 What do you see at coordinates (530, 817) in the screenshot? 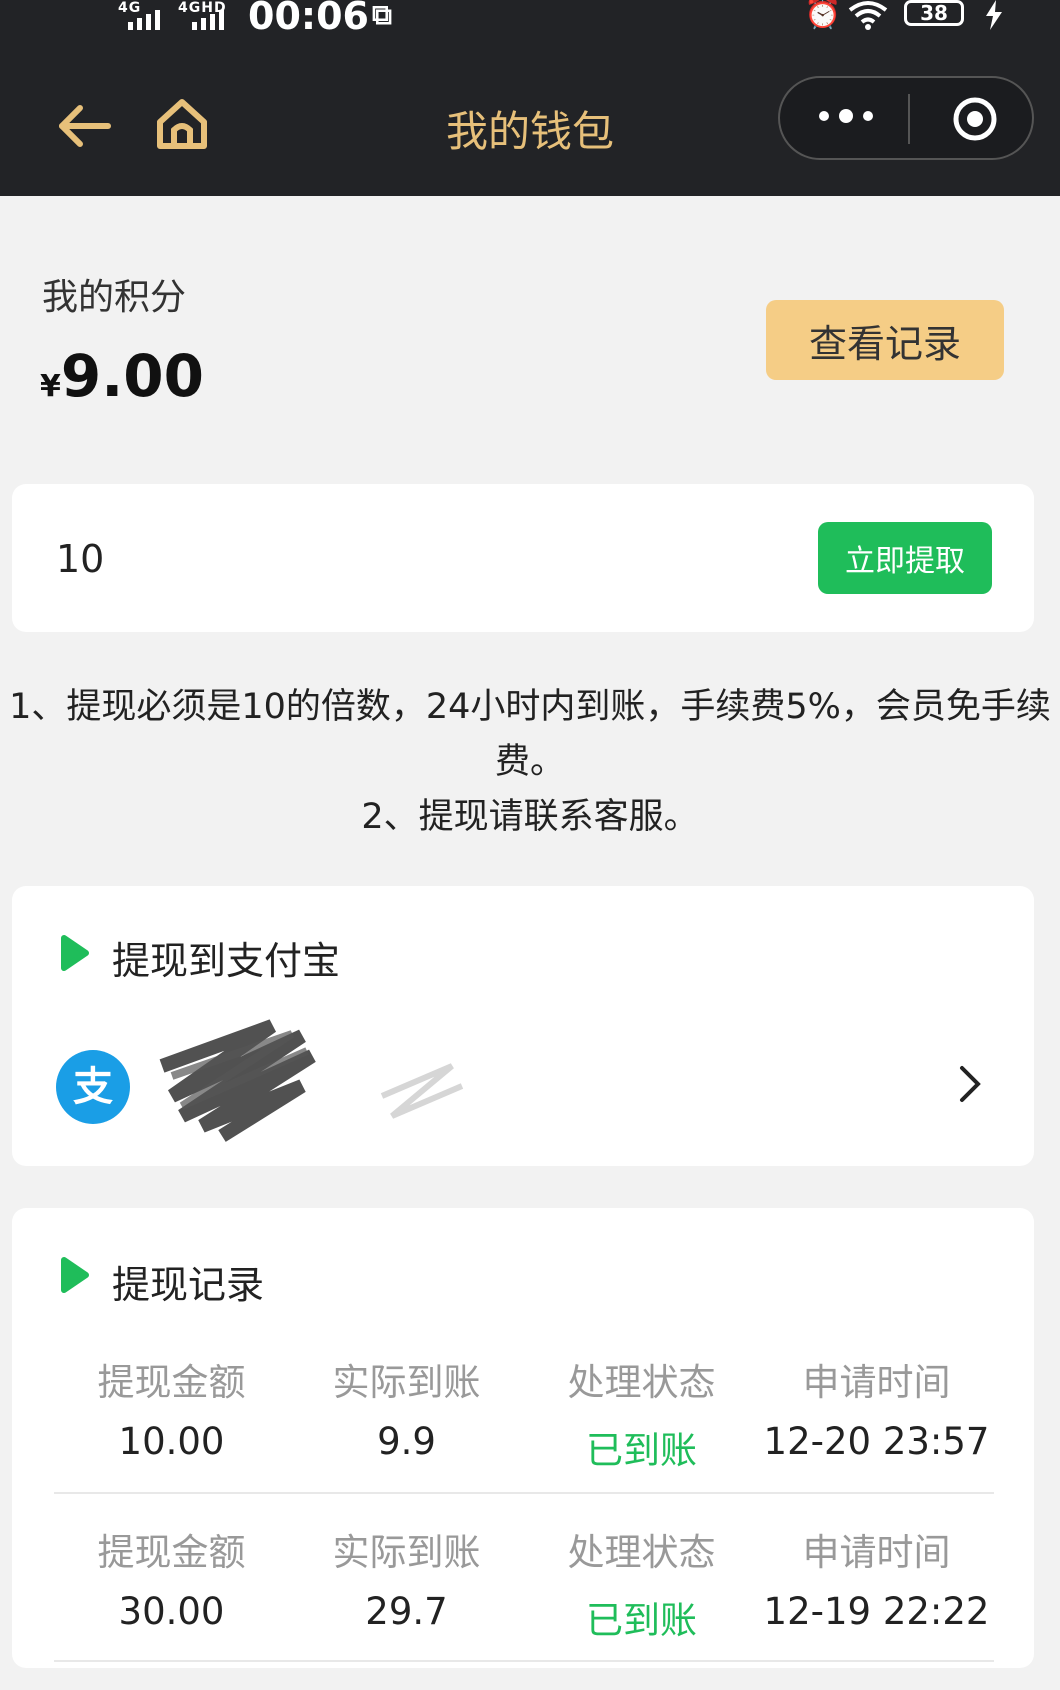
I see `notice-line-2: 2、提现请联系客服。` at bounding box center [530, 817].